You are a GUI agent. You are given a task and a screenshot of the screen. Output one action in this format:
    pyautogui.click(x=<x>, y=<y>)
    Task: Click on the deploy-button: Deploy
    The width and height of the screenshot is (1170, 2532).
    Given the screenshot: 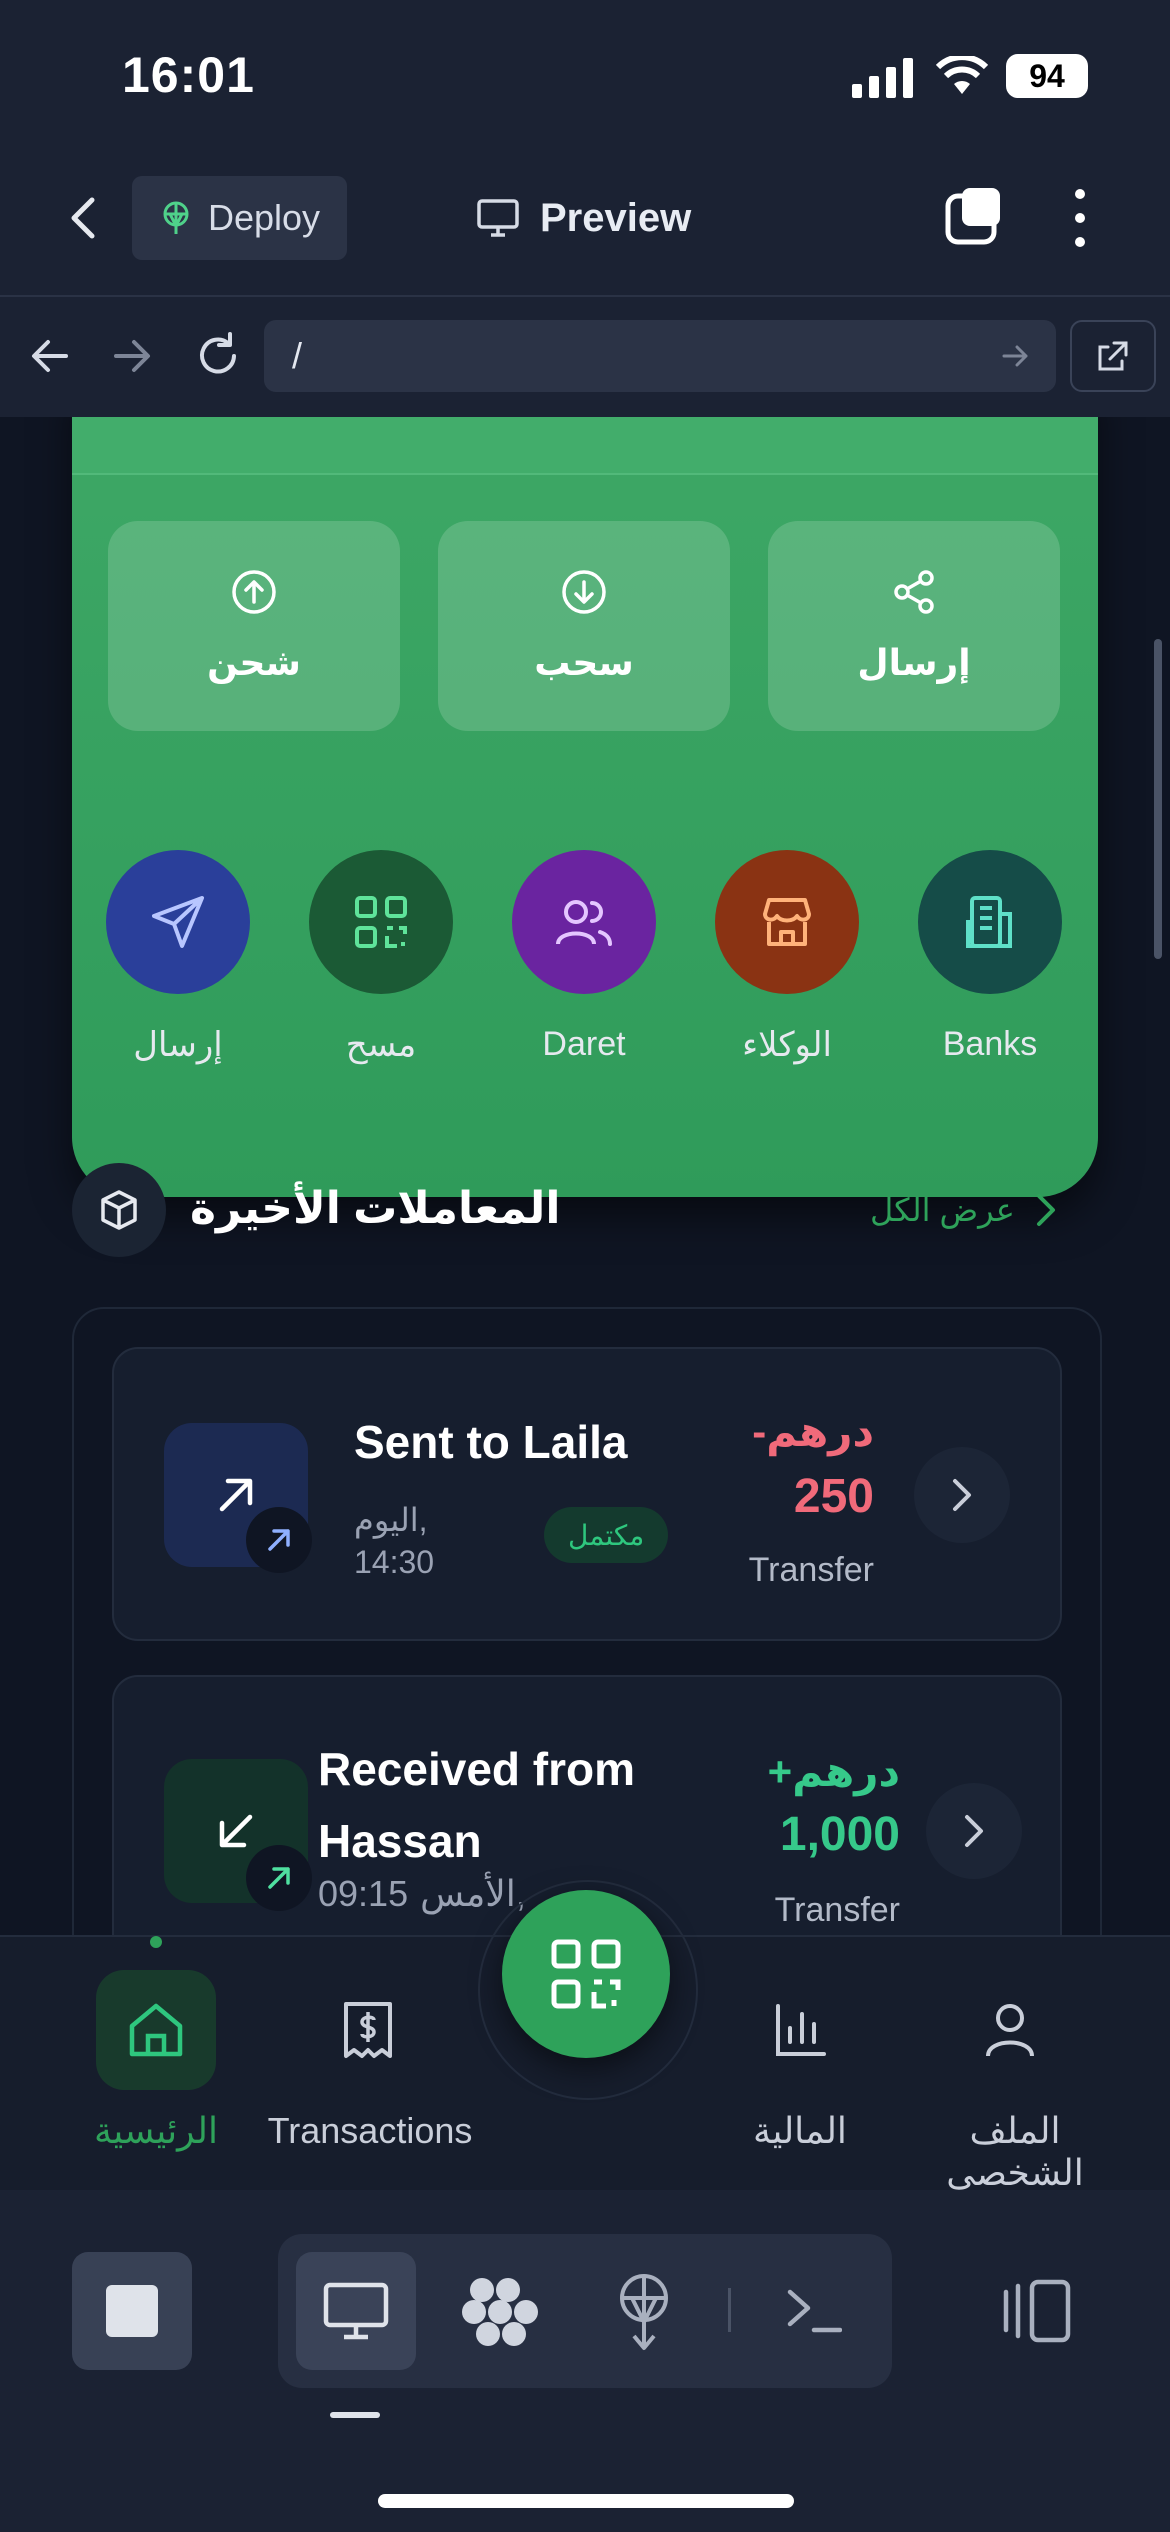 What is the action you would take?
    pyautogui.click(x=239, y=218)
    